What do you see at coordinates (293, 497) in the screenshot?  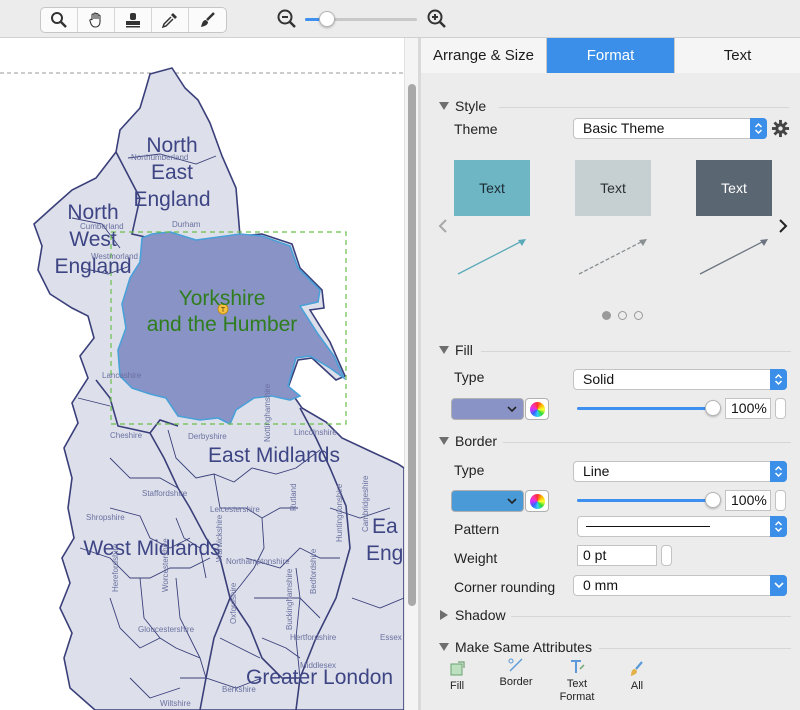 I see `county-label: Rutland` at bounding box center [293, 497].